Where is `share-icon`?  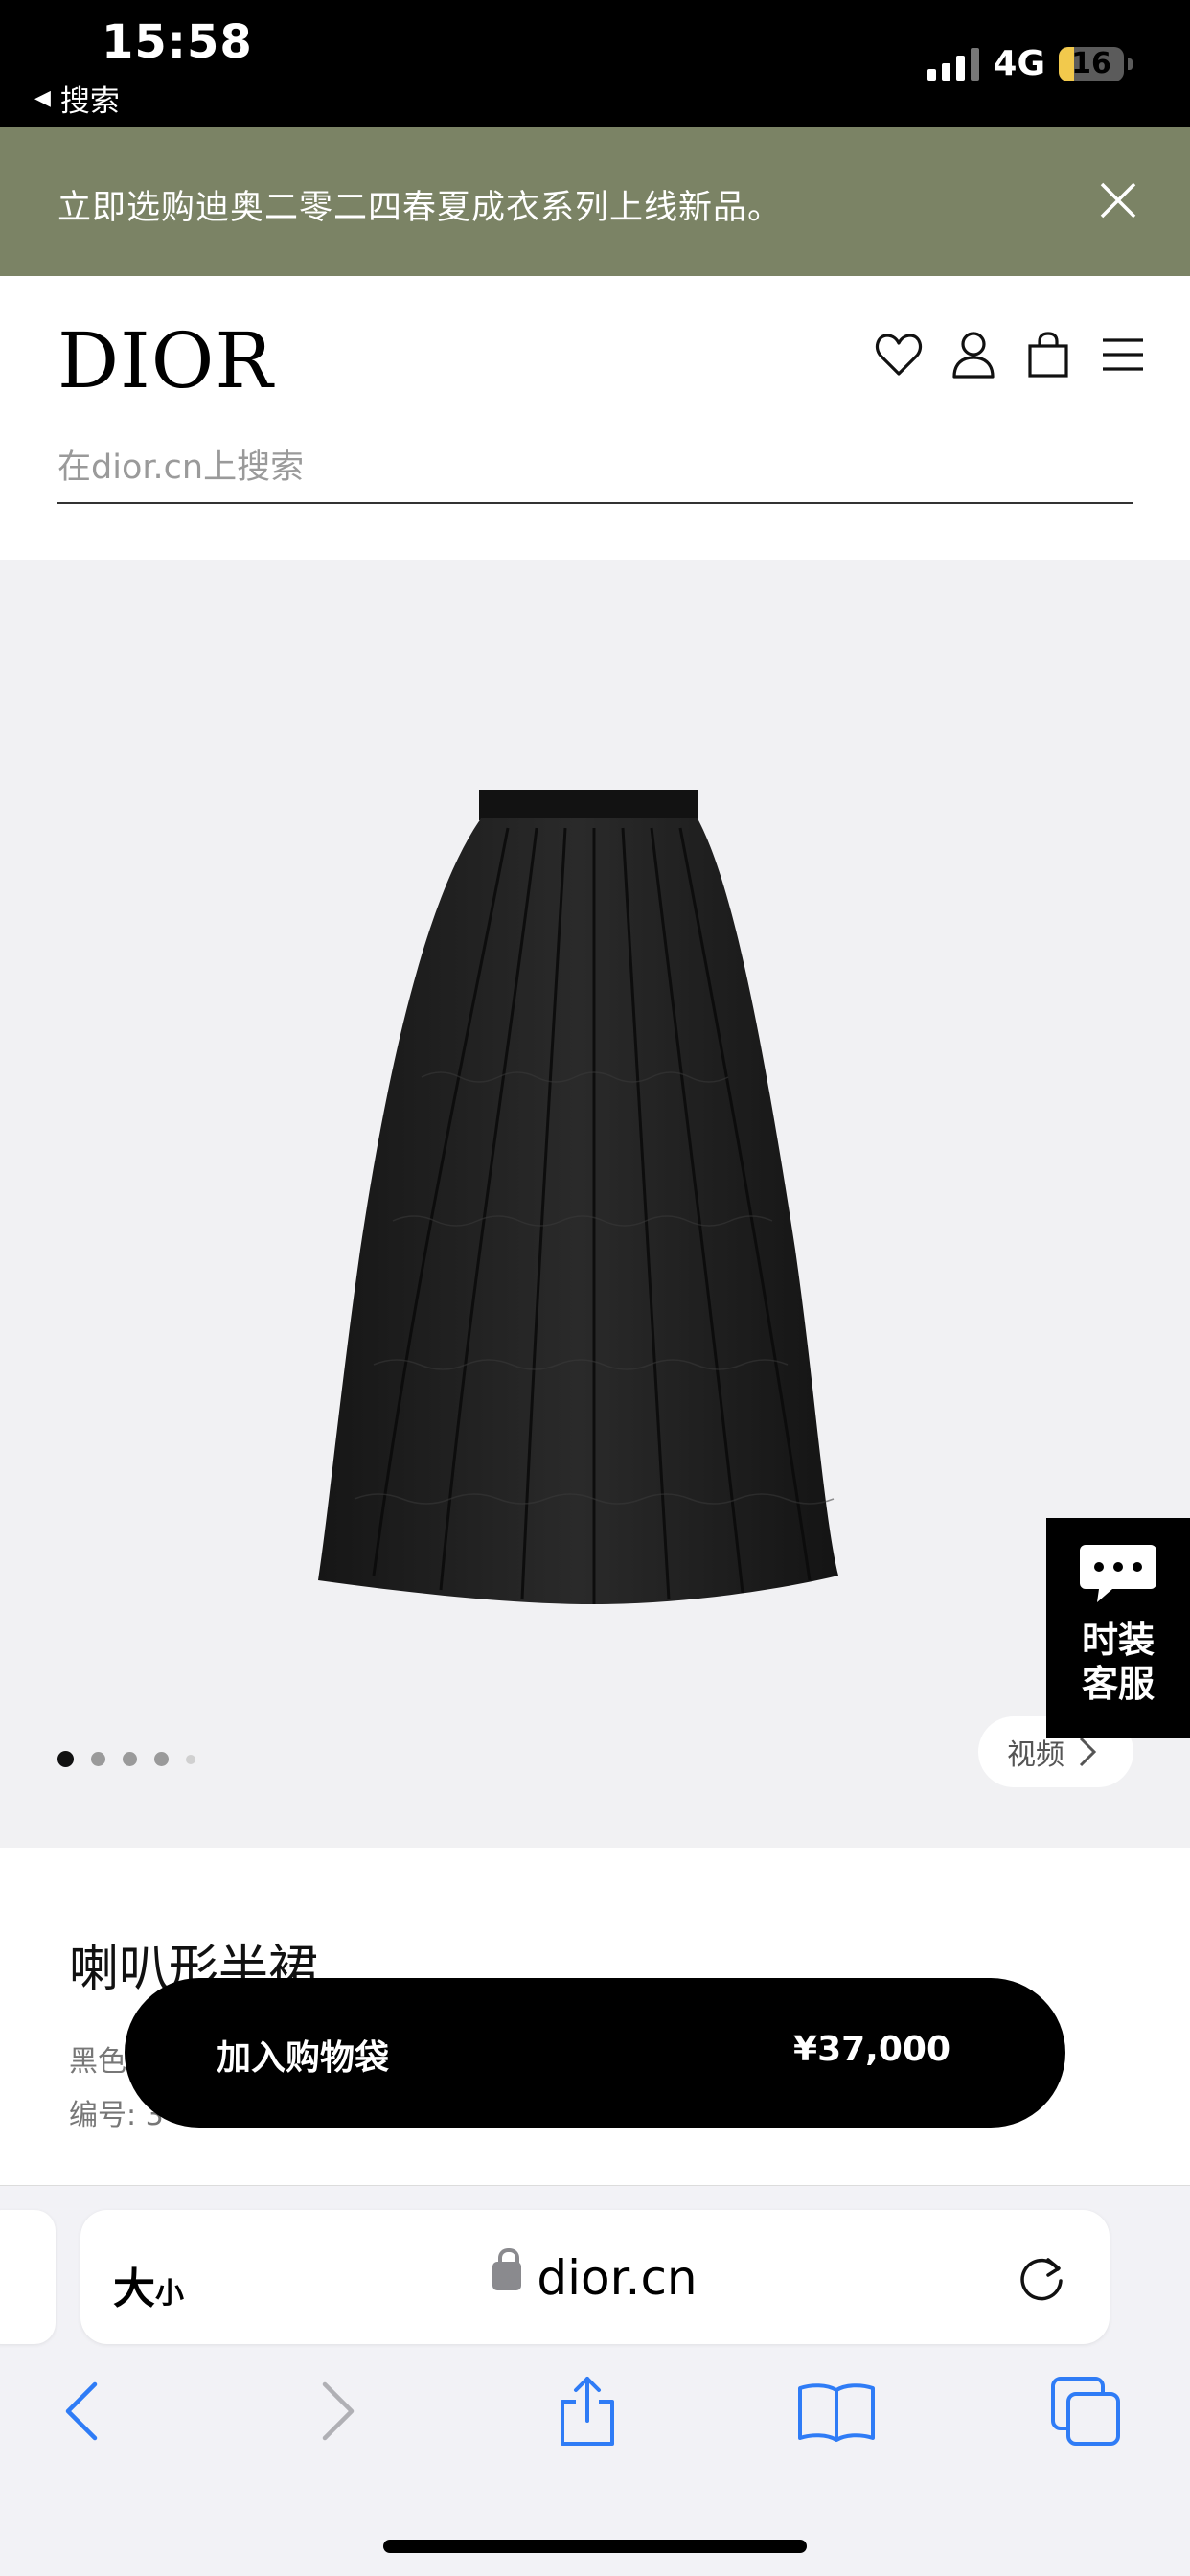
share-icon is located at coordinates (587, 2411).